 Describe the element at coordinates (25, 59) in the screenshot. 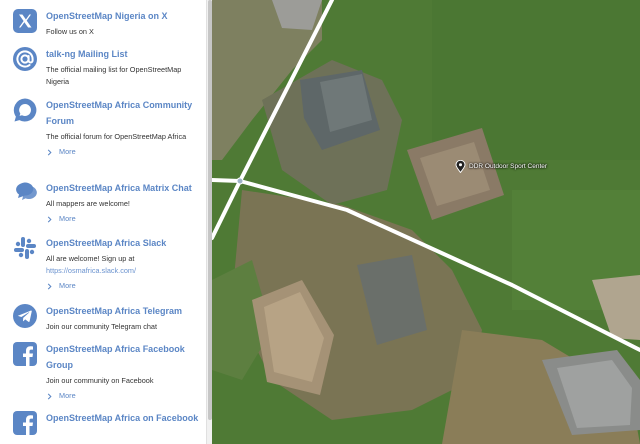

I see `at-sign-icon` at that location.